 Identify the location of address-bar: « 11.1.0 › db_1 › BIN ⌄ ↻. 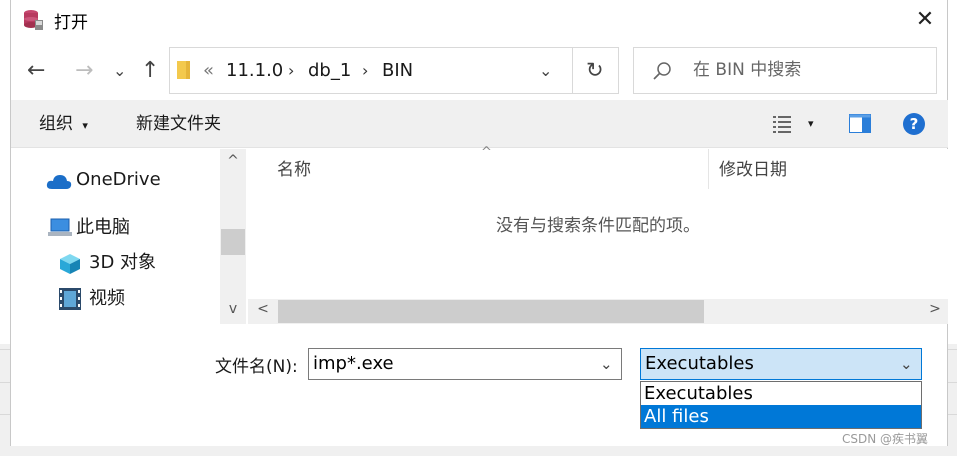
(394, 70).